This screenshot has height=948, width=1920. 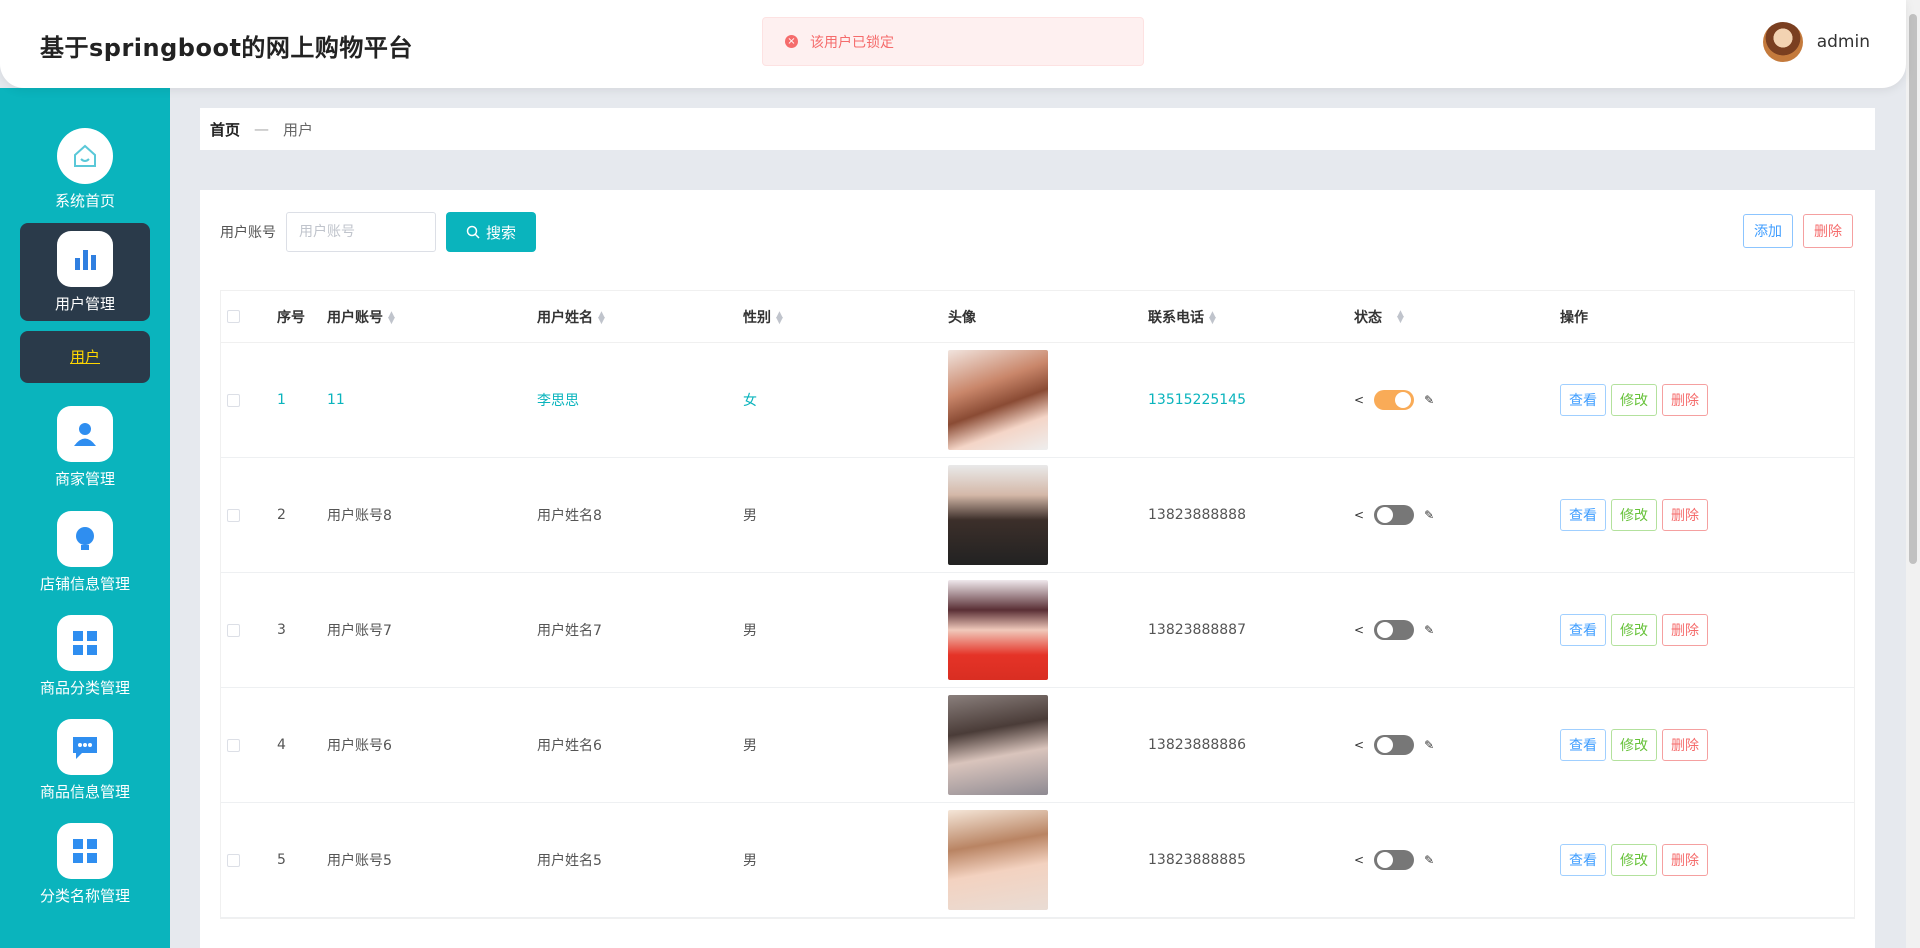 What do you see at coordinates (85, 656) in the screenshot?
I see `sidebar-item-category: 商品分类管理` at bounding box center [85, 656].